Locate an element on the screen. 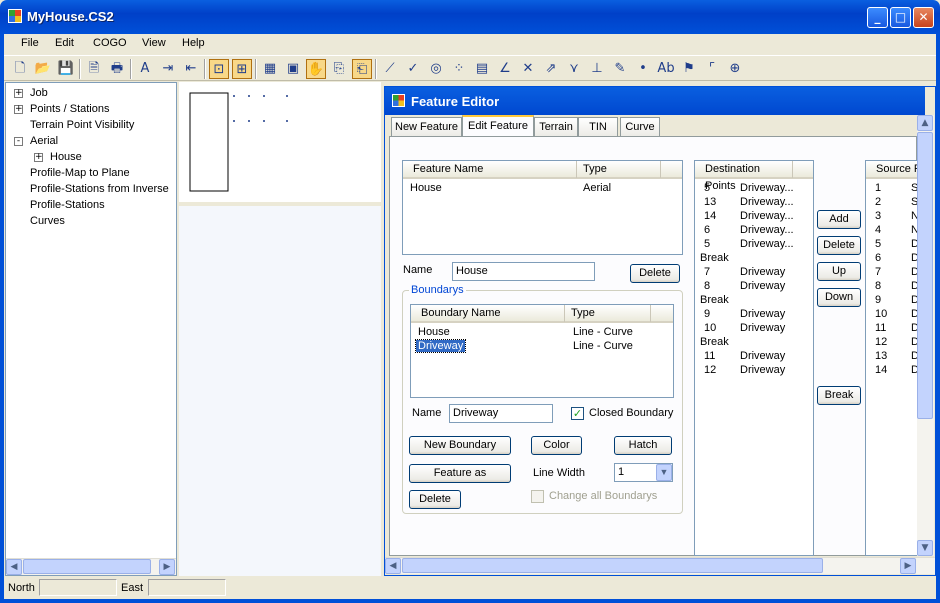 This screenshot has width=940, height=603. tab-curve: Curve is located at coordinates (640, 126).